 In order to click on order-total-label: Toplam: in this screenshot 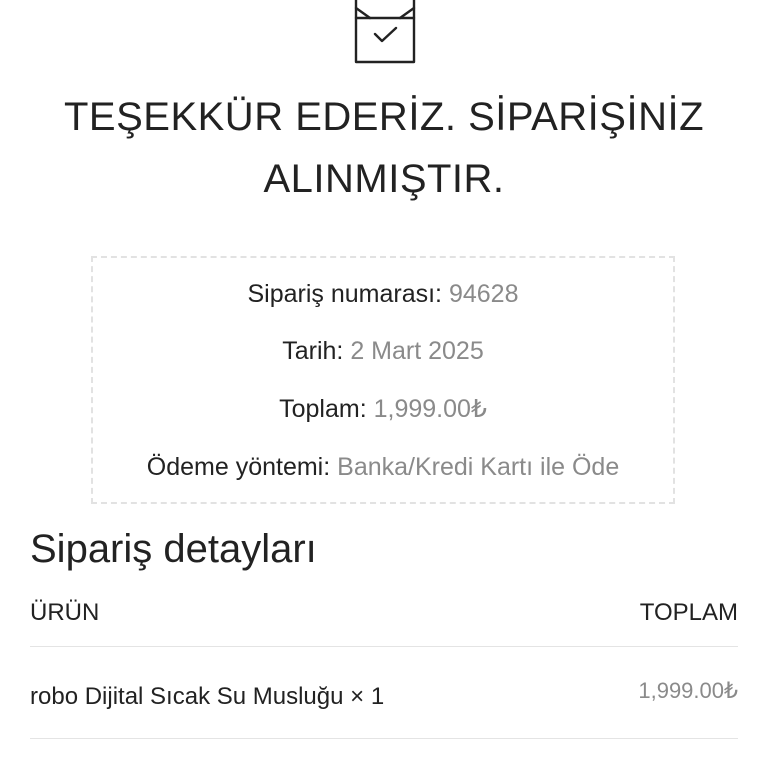, I will do `click(323, 409)`.